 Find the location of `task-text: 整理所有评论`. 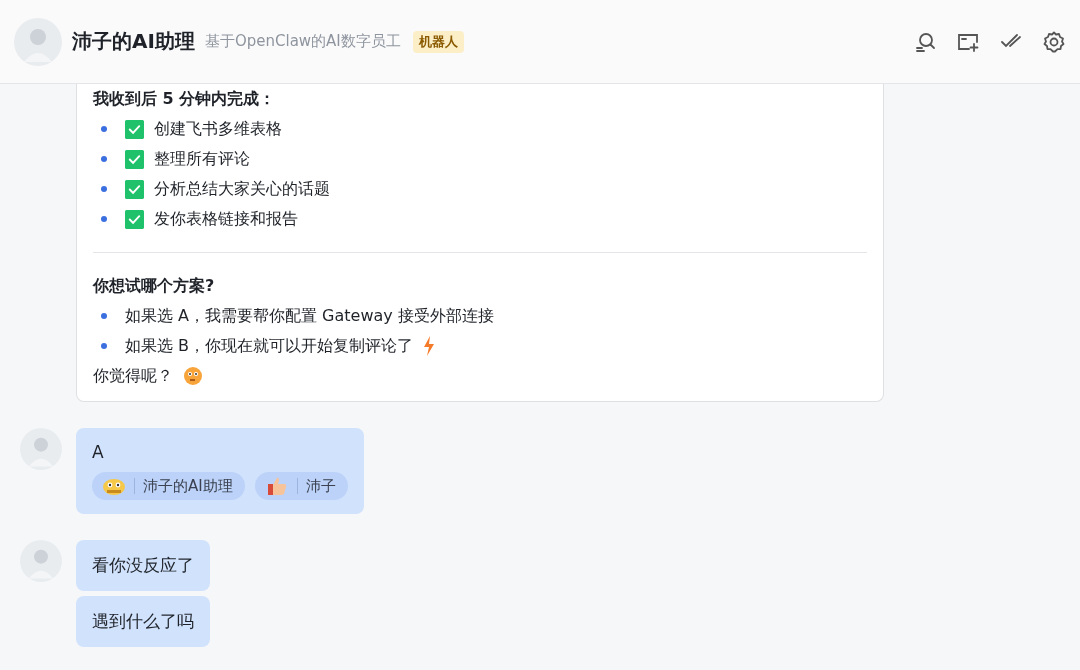

task-text: 整理所有评论 is located at coordinates (202, 159).